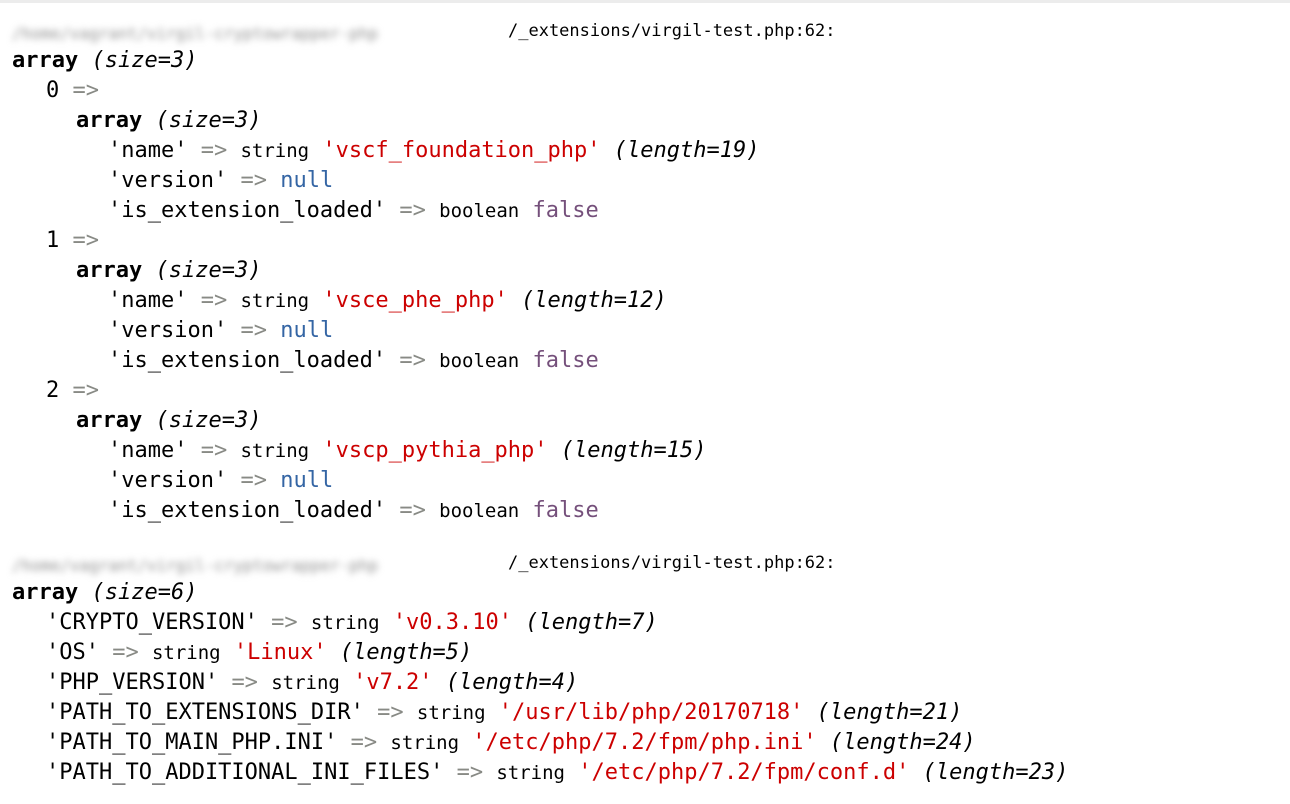  I want to click on entry-key: 'CRYPTO_VERSION', so click(152, 622).